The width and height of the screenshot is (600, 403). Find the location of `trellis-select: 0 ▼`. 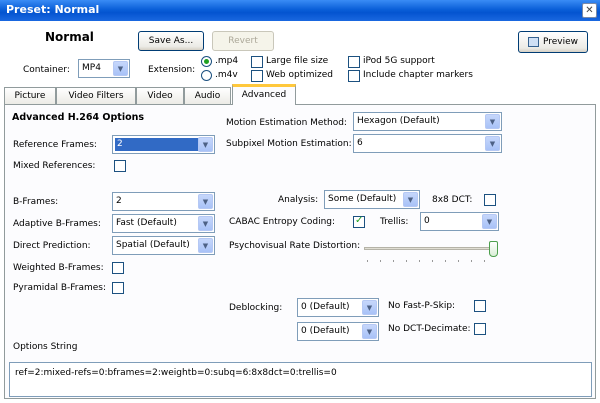

trellis-select: 0 ▼ is located at coordinates (459, 221).